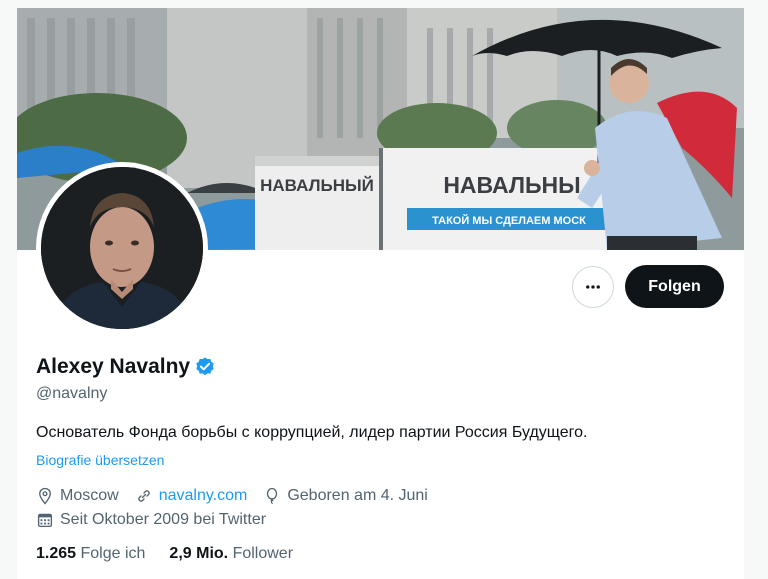 Image resolution: width=768 pixels, height=579 pixels. What do you see at coordinates (203, 496) in the screenshot?
I see `website-link: navalny.com` at bounding box center [203, 496].